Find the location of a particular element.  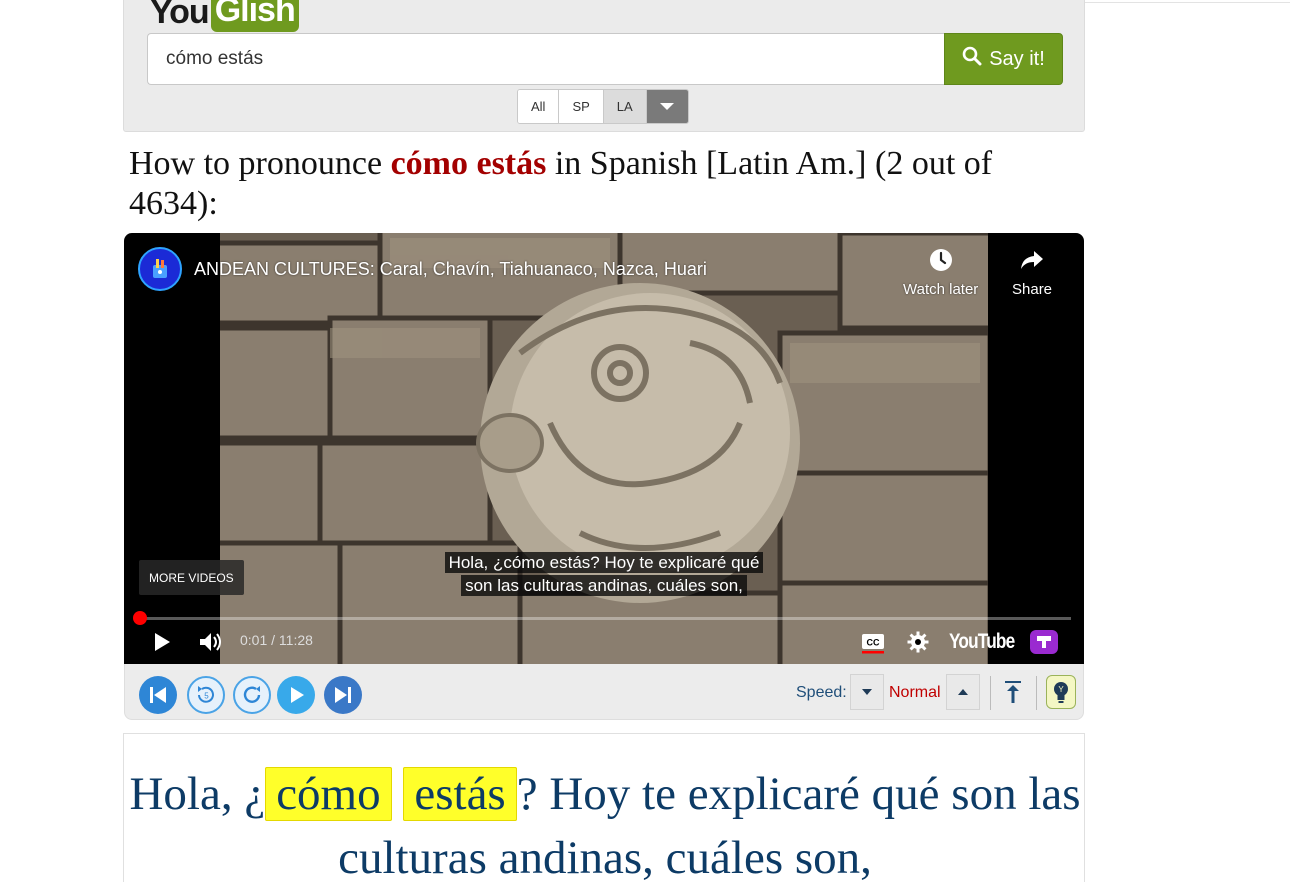

speed-down-button is located at coordinates (867, 692).